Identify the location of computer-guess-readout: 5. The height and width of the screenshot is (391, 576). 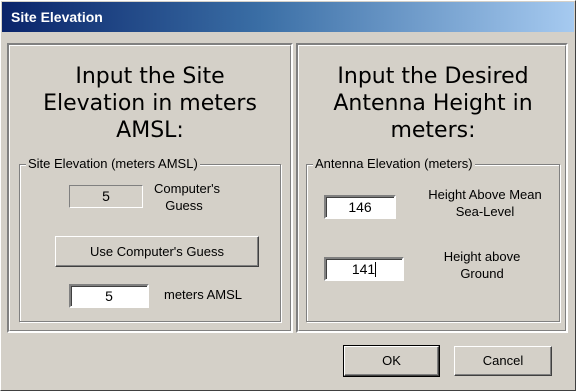
(106, 196).